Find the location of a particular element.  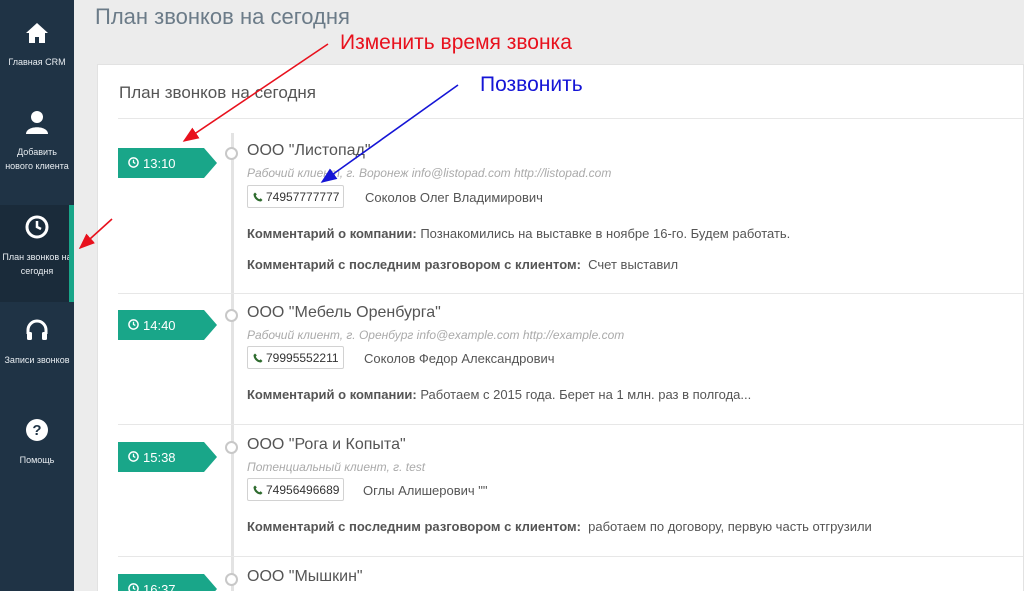

call-time-badge: 16:37 is located at coordinates (167, 582).